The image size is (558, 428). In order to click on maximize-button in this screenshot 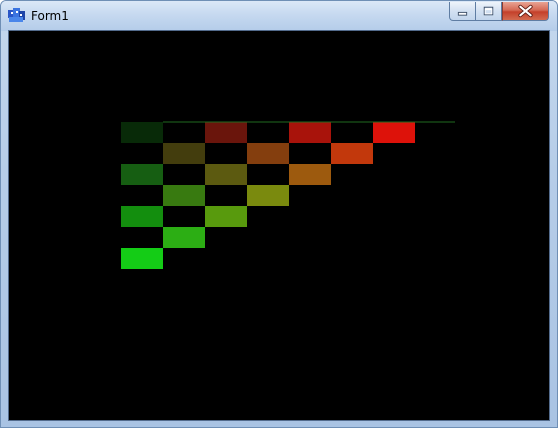, I will do `click(489, 11)`.